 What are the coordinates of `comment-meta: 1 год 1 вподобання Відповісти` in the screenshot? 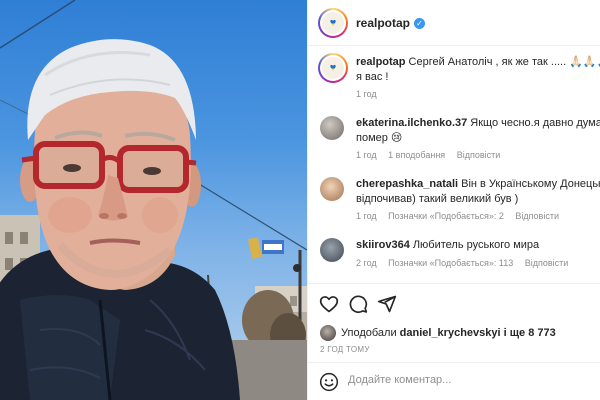 It's located at (432, 155).